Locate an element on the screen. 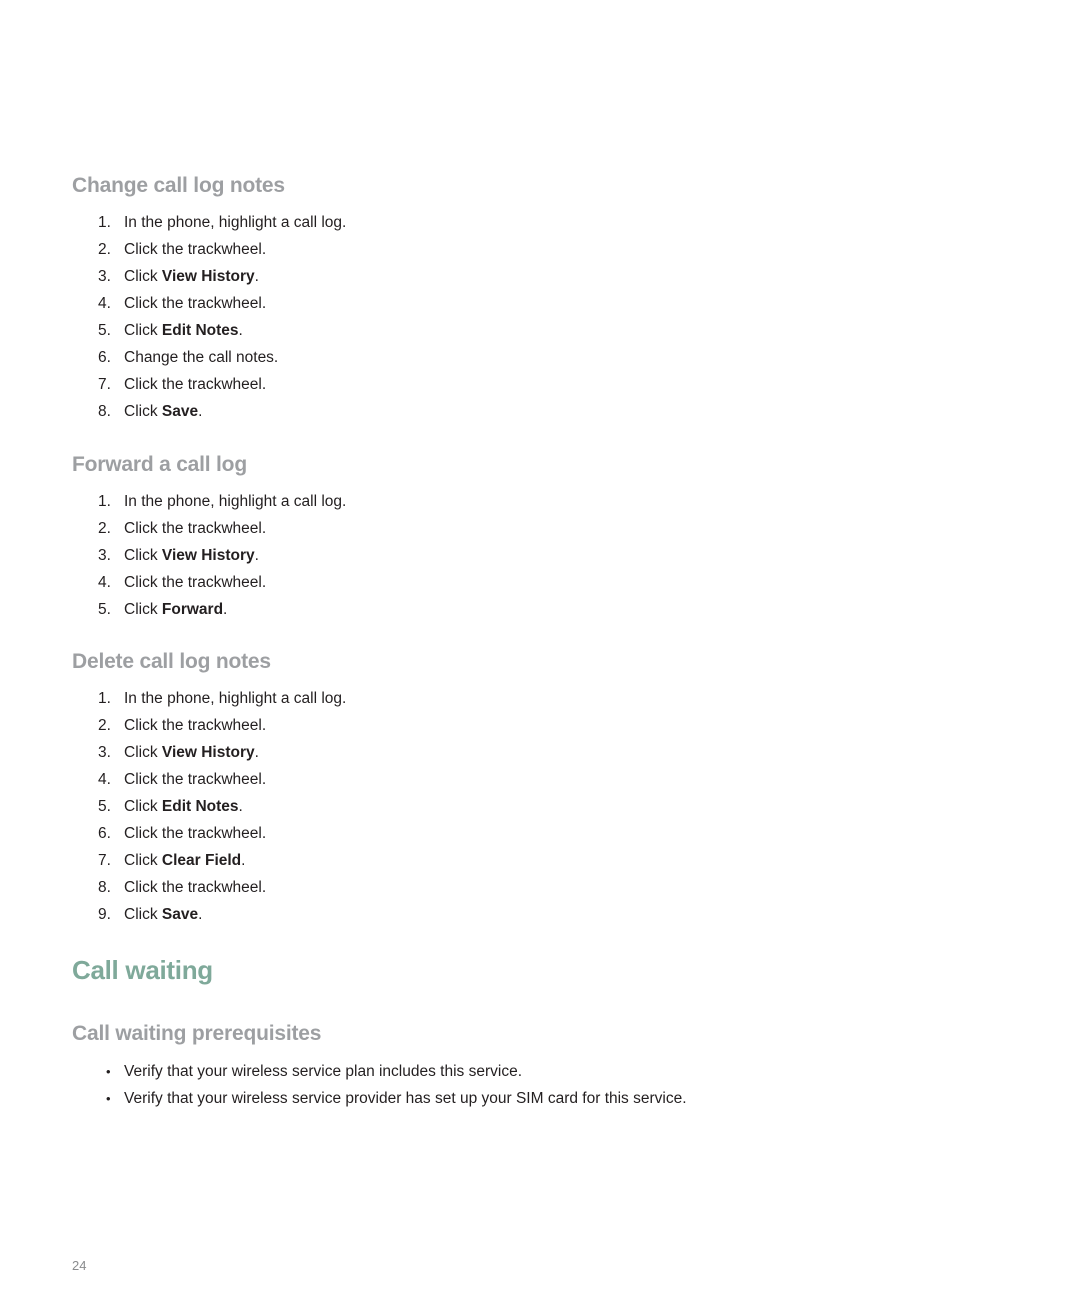 This screenshot has height=1296, width=1080. step-menu-item-name: Clear Field is located at coordinates (201, 860).